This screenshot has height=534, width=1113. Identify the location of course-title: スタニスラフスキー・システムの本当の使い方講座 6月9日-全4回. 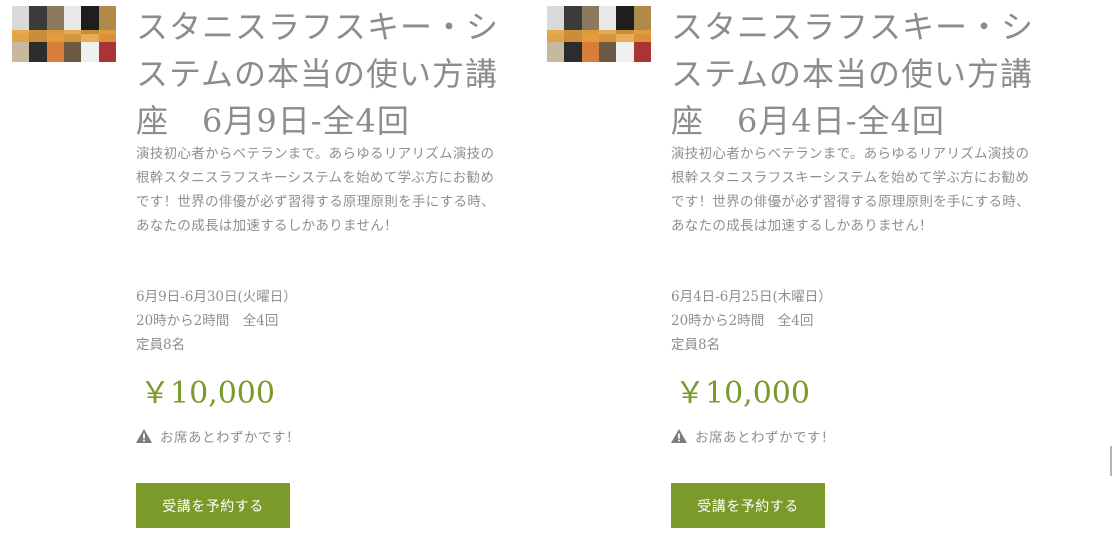
(326, 74).